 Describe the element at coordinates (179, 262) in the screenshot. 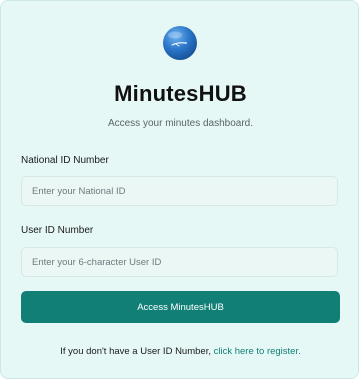

I see `user-id-input` at that location.